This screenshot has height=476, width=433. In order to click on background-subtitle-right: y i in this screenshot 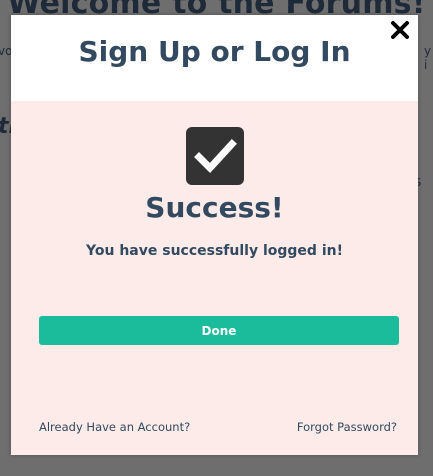, I will do `click(428, 58)`.